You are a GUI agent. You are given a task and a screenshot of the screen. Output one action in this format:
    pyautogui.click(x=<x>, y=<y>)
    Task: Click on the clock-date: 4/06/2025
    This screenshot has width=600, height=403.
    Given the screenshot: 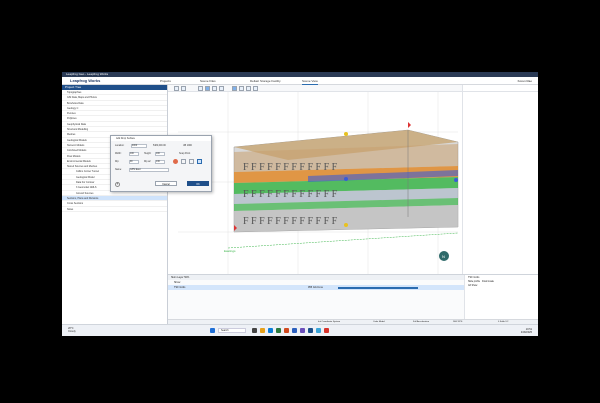 What is the action you would take?
    pyautogui.click(x=526, y=332)
    